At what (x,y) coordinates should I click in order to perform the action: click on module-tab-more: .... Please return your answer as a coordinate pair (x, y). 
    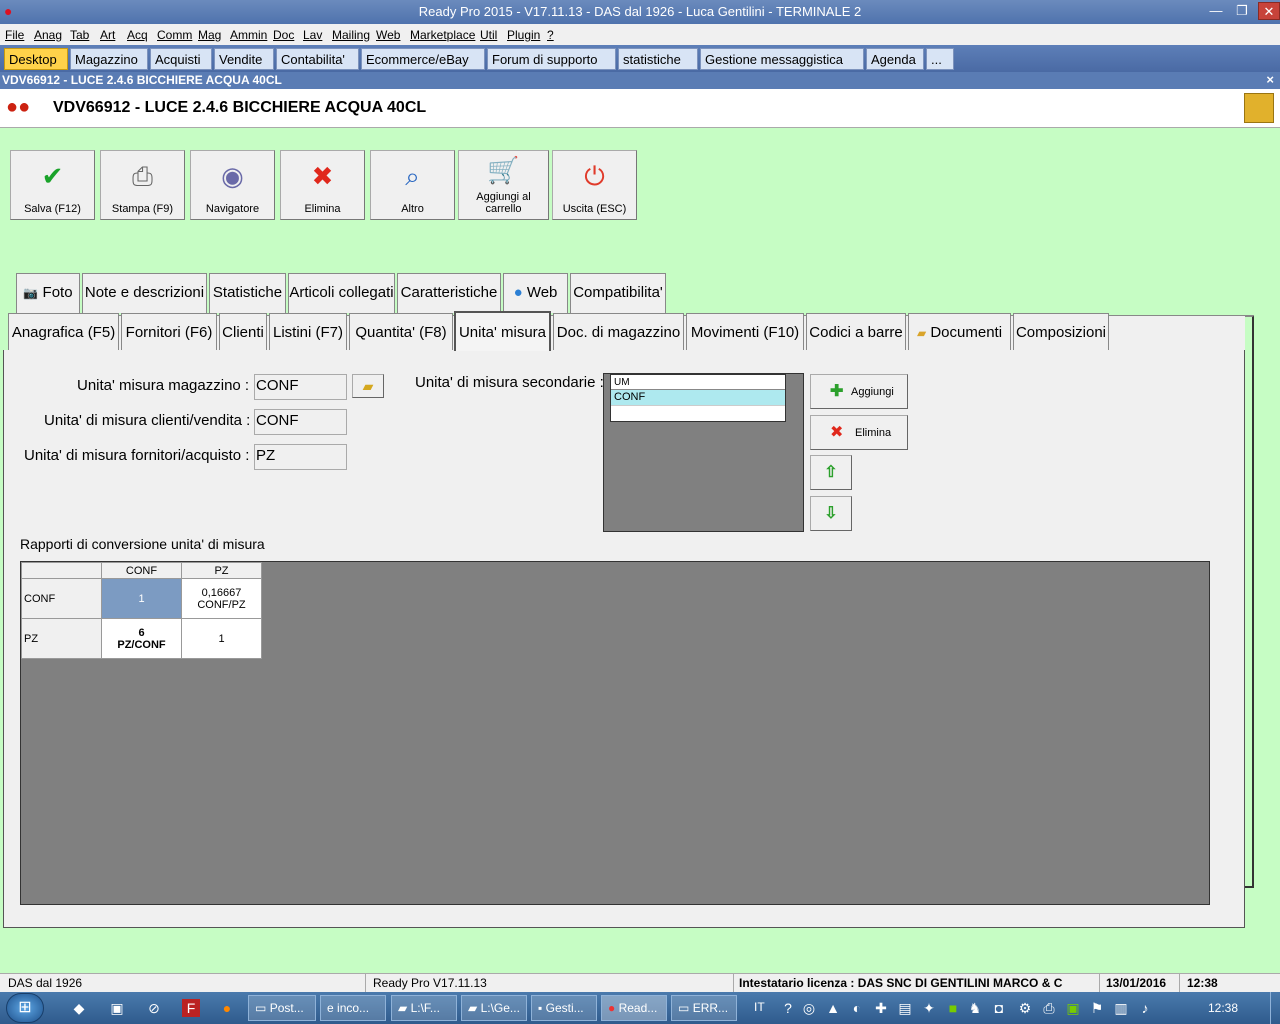
    Looking at the image, I should click on (940, 59).